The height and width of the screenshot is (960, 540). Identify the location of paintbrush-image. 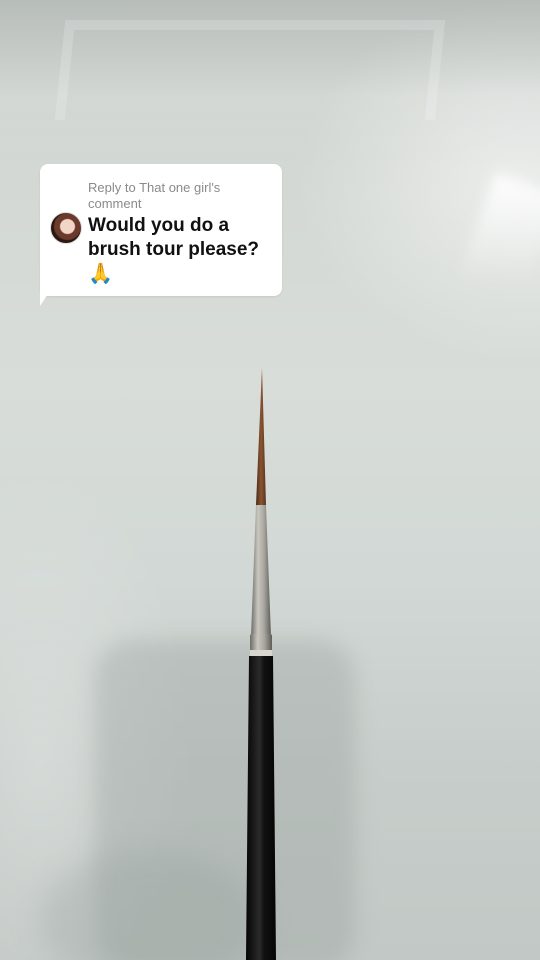
(261, 664).